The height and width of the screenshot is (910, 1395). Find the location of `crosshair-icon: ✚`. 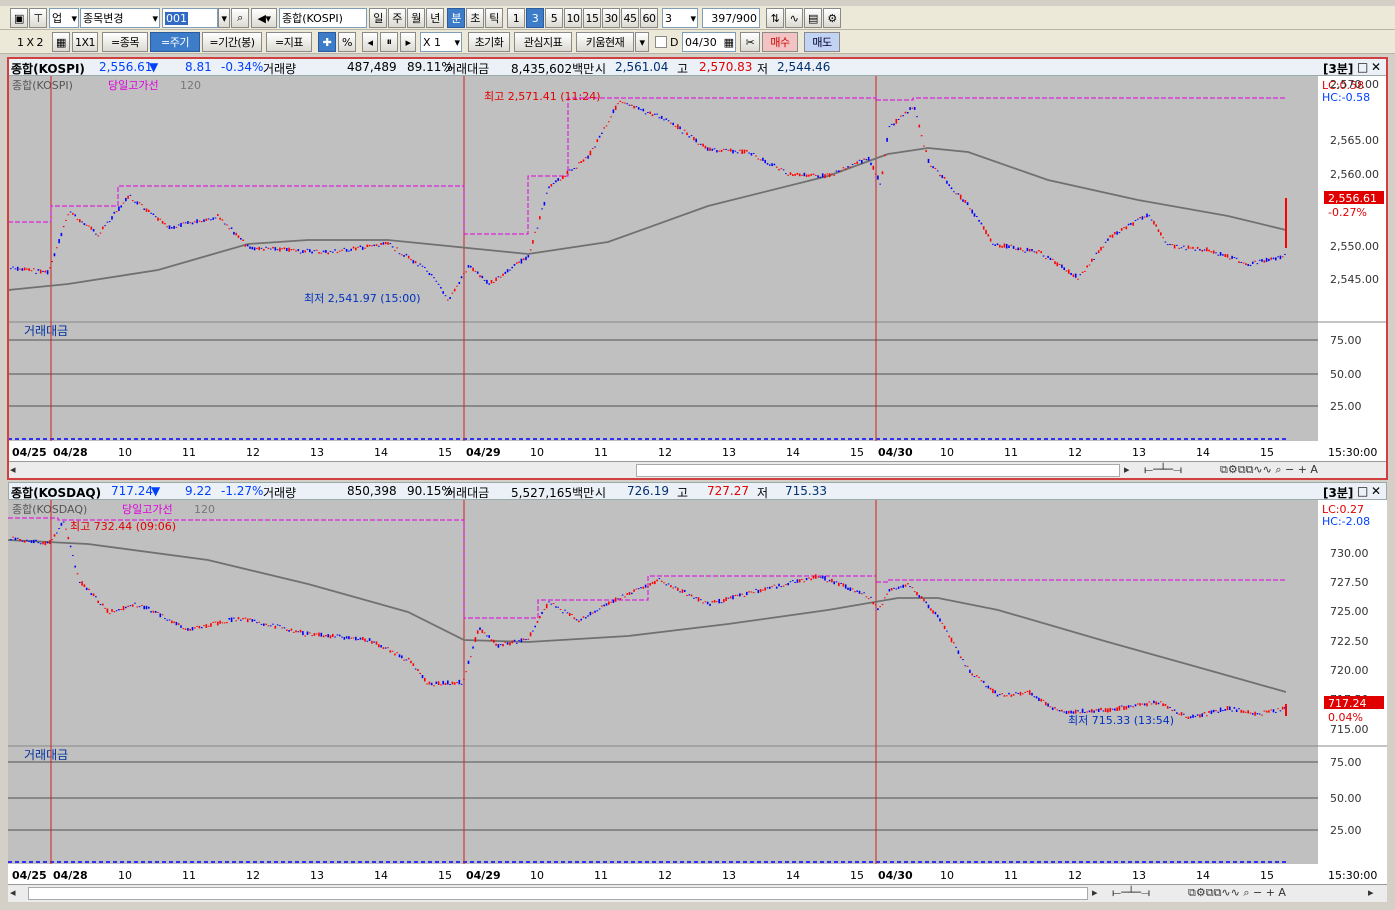

crosshair-icon: ✚ is located at coordinates (327, 42).